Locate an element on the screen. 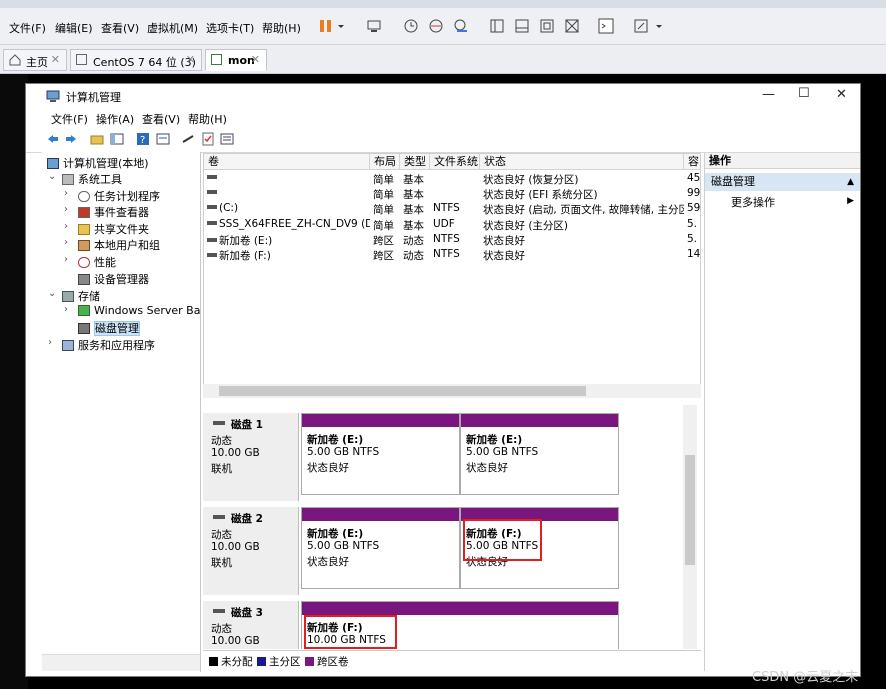  col-status: 状态 is located at coordinates (582, 162).